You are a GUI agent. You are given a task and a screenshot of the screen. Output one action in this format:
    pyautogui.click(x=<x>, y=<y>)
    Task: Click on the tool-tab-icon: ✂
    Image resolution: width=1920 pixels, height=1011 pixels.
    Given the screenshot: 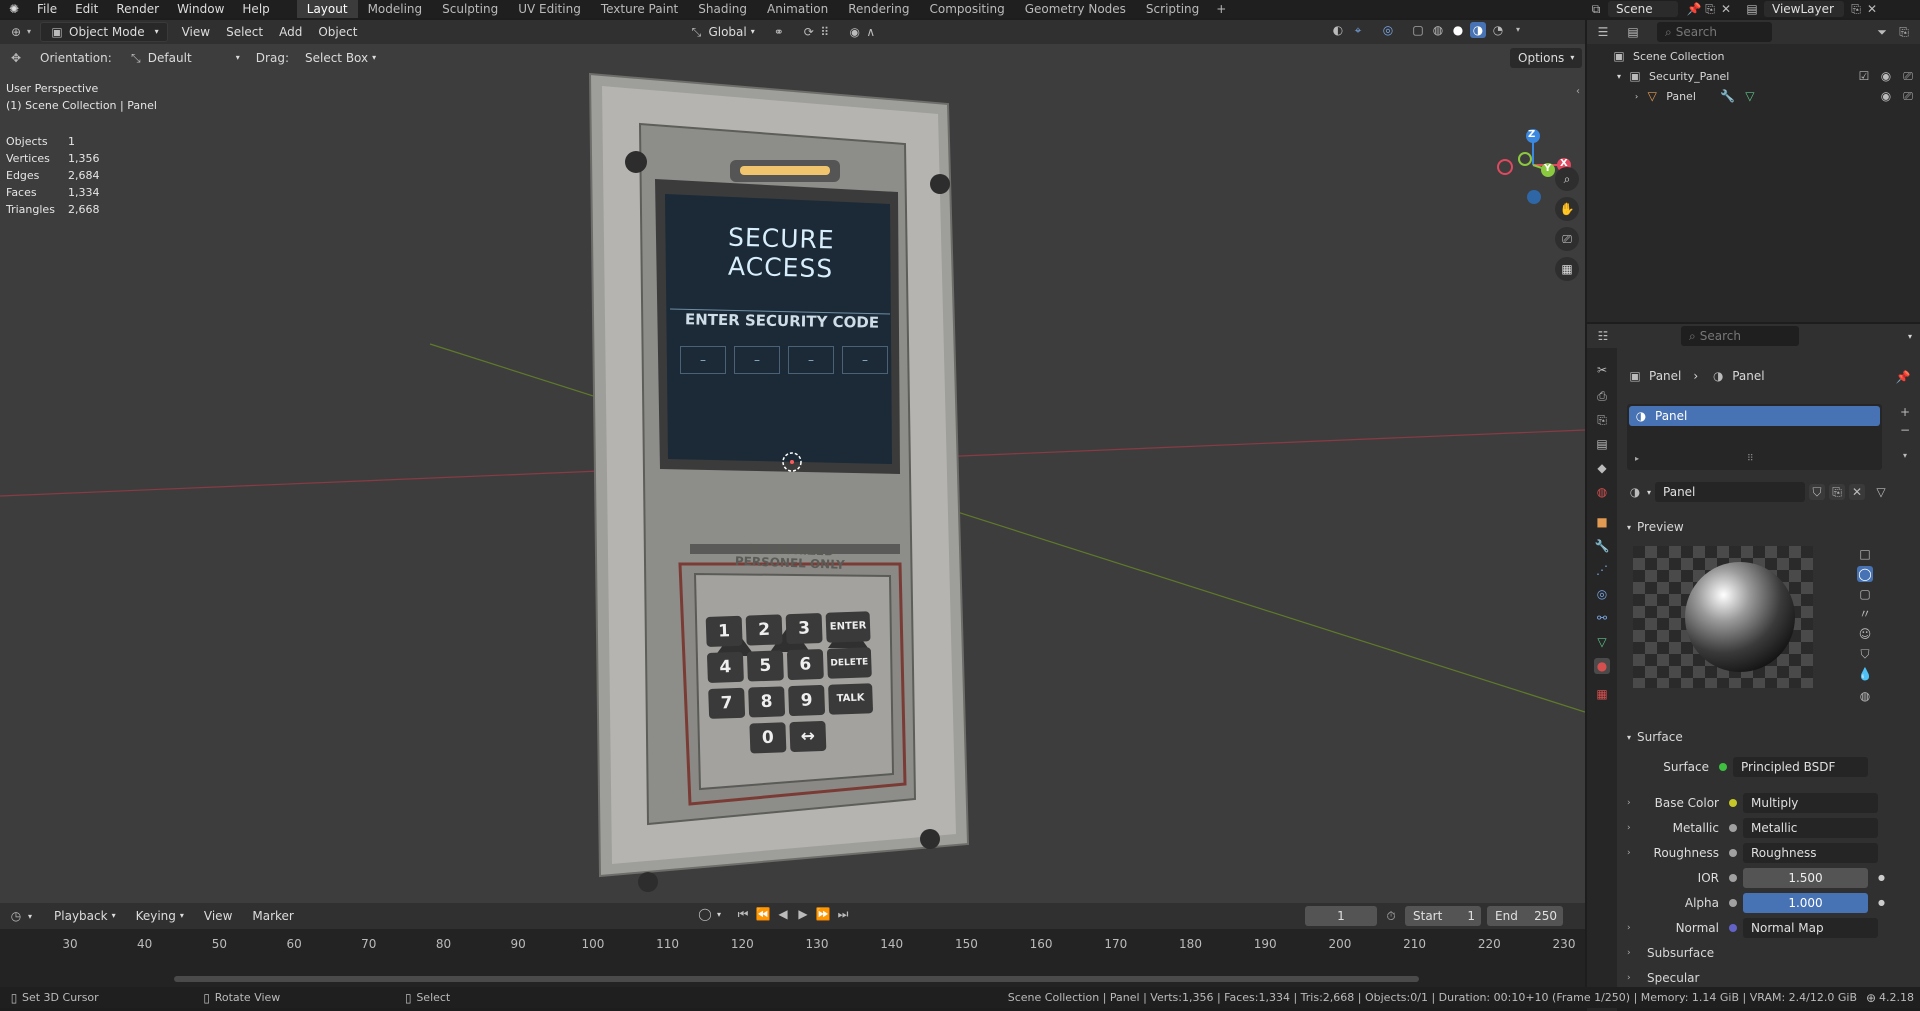 What is the action you would take?
    pyautogui.click(x=1602, y=370)
    